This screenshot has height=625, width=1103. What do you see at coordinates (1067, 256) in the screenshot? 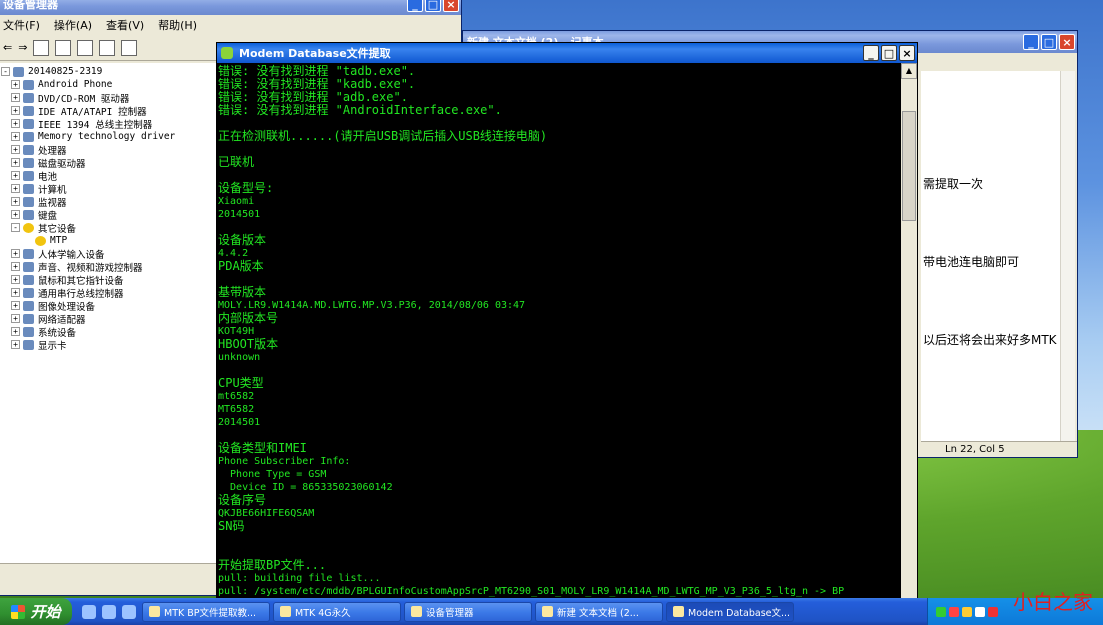
I see `notepad-scrollbar` at bounding box center [1067, 256].